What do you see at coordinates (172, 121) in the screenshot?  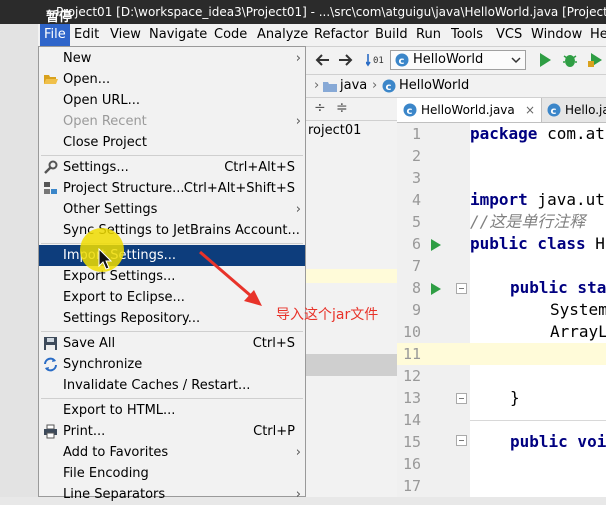 I see `menu-item-open-recent: Open Recent ›` at bounding box center [172, 121].